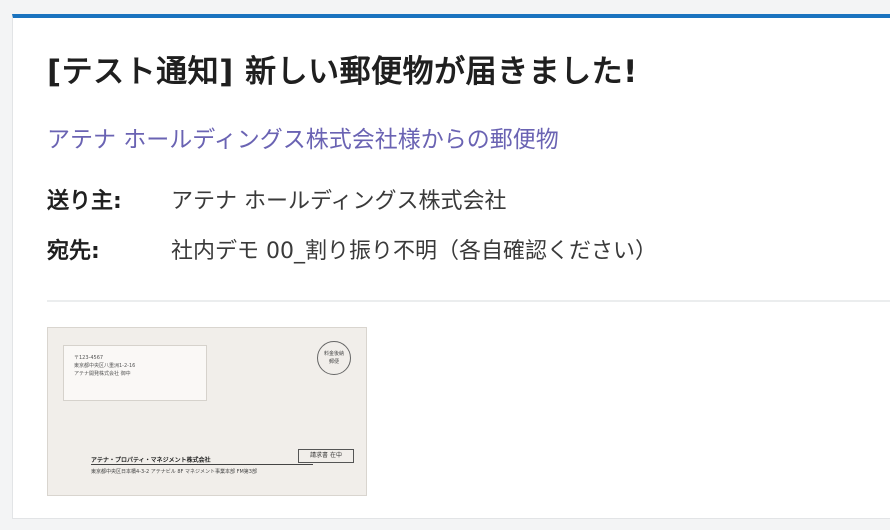  I want to click on recipient-label: 宛先:, so click(73, 251).